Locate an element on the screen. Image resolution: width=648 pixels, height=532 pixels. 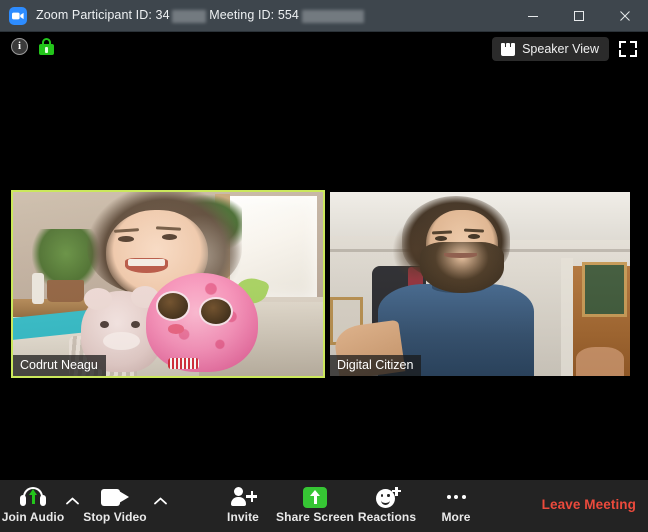
info-icon: i is located at coordinates (19, 46).